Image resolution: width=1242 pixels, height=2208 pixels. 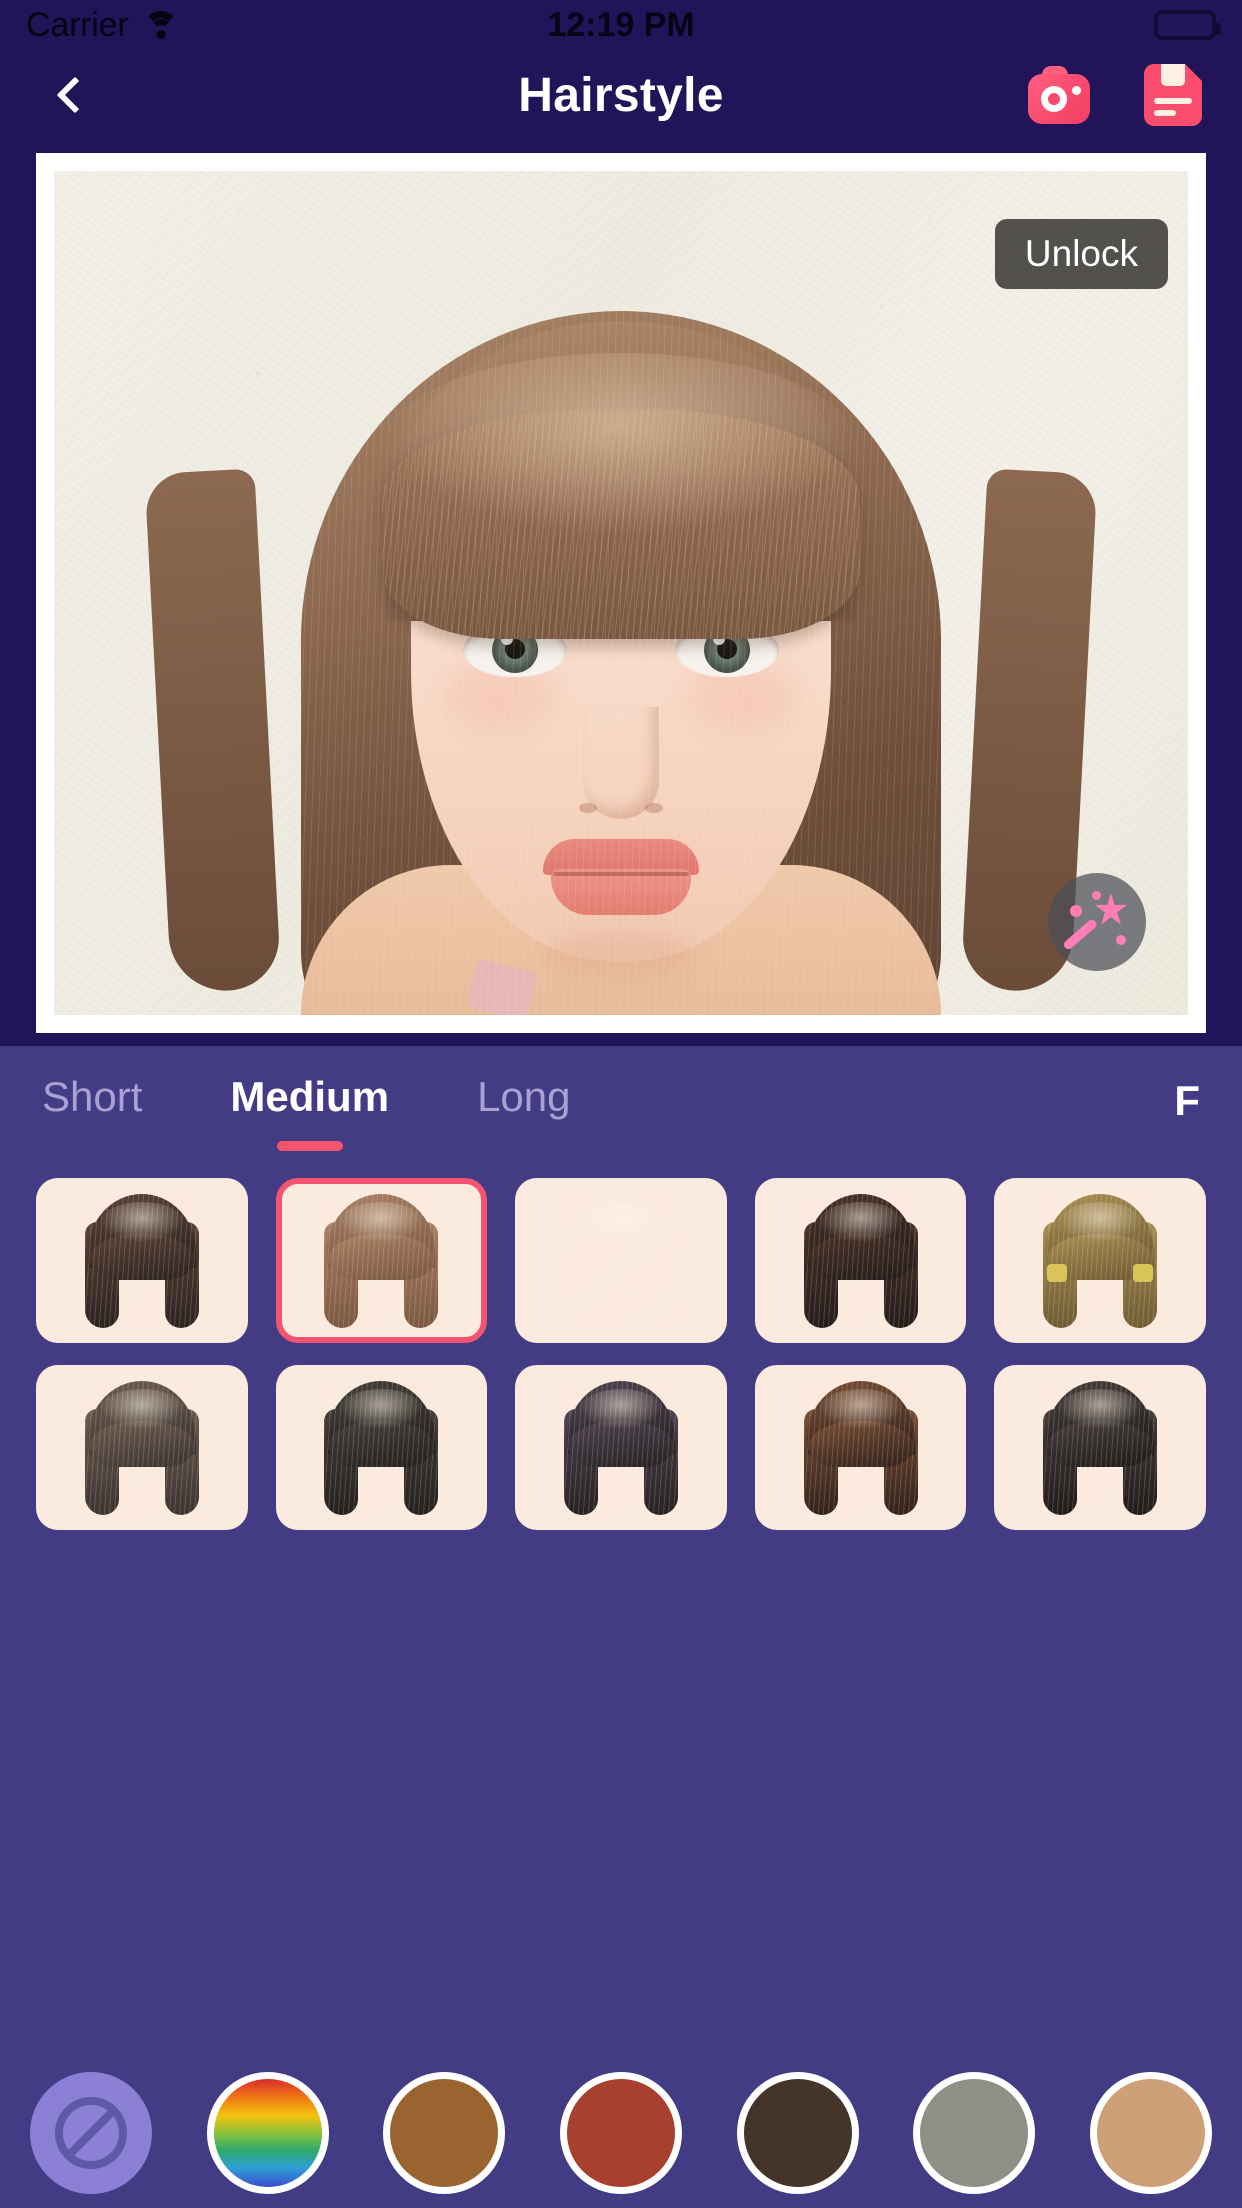 I want to click on tab-more: F, so click(x=1187, y=1101).